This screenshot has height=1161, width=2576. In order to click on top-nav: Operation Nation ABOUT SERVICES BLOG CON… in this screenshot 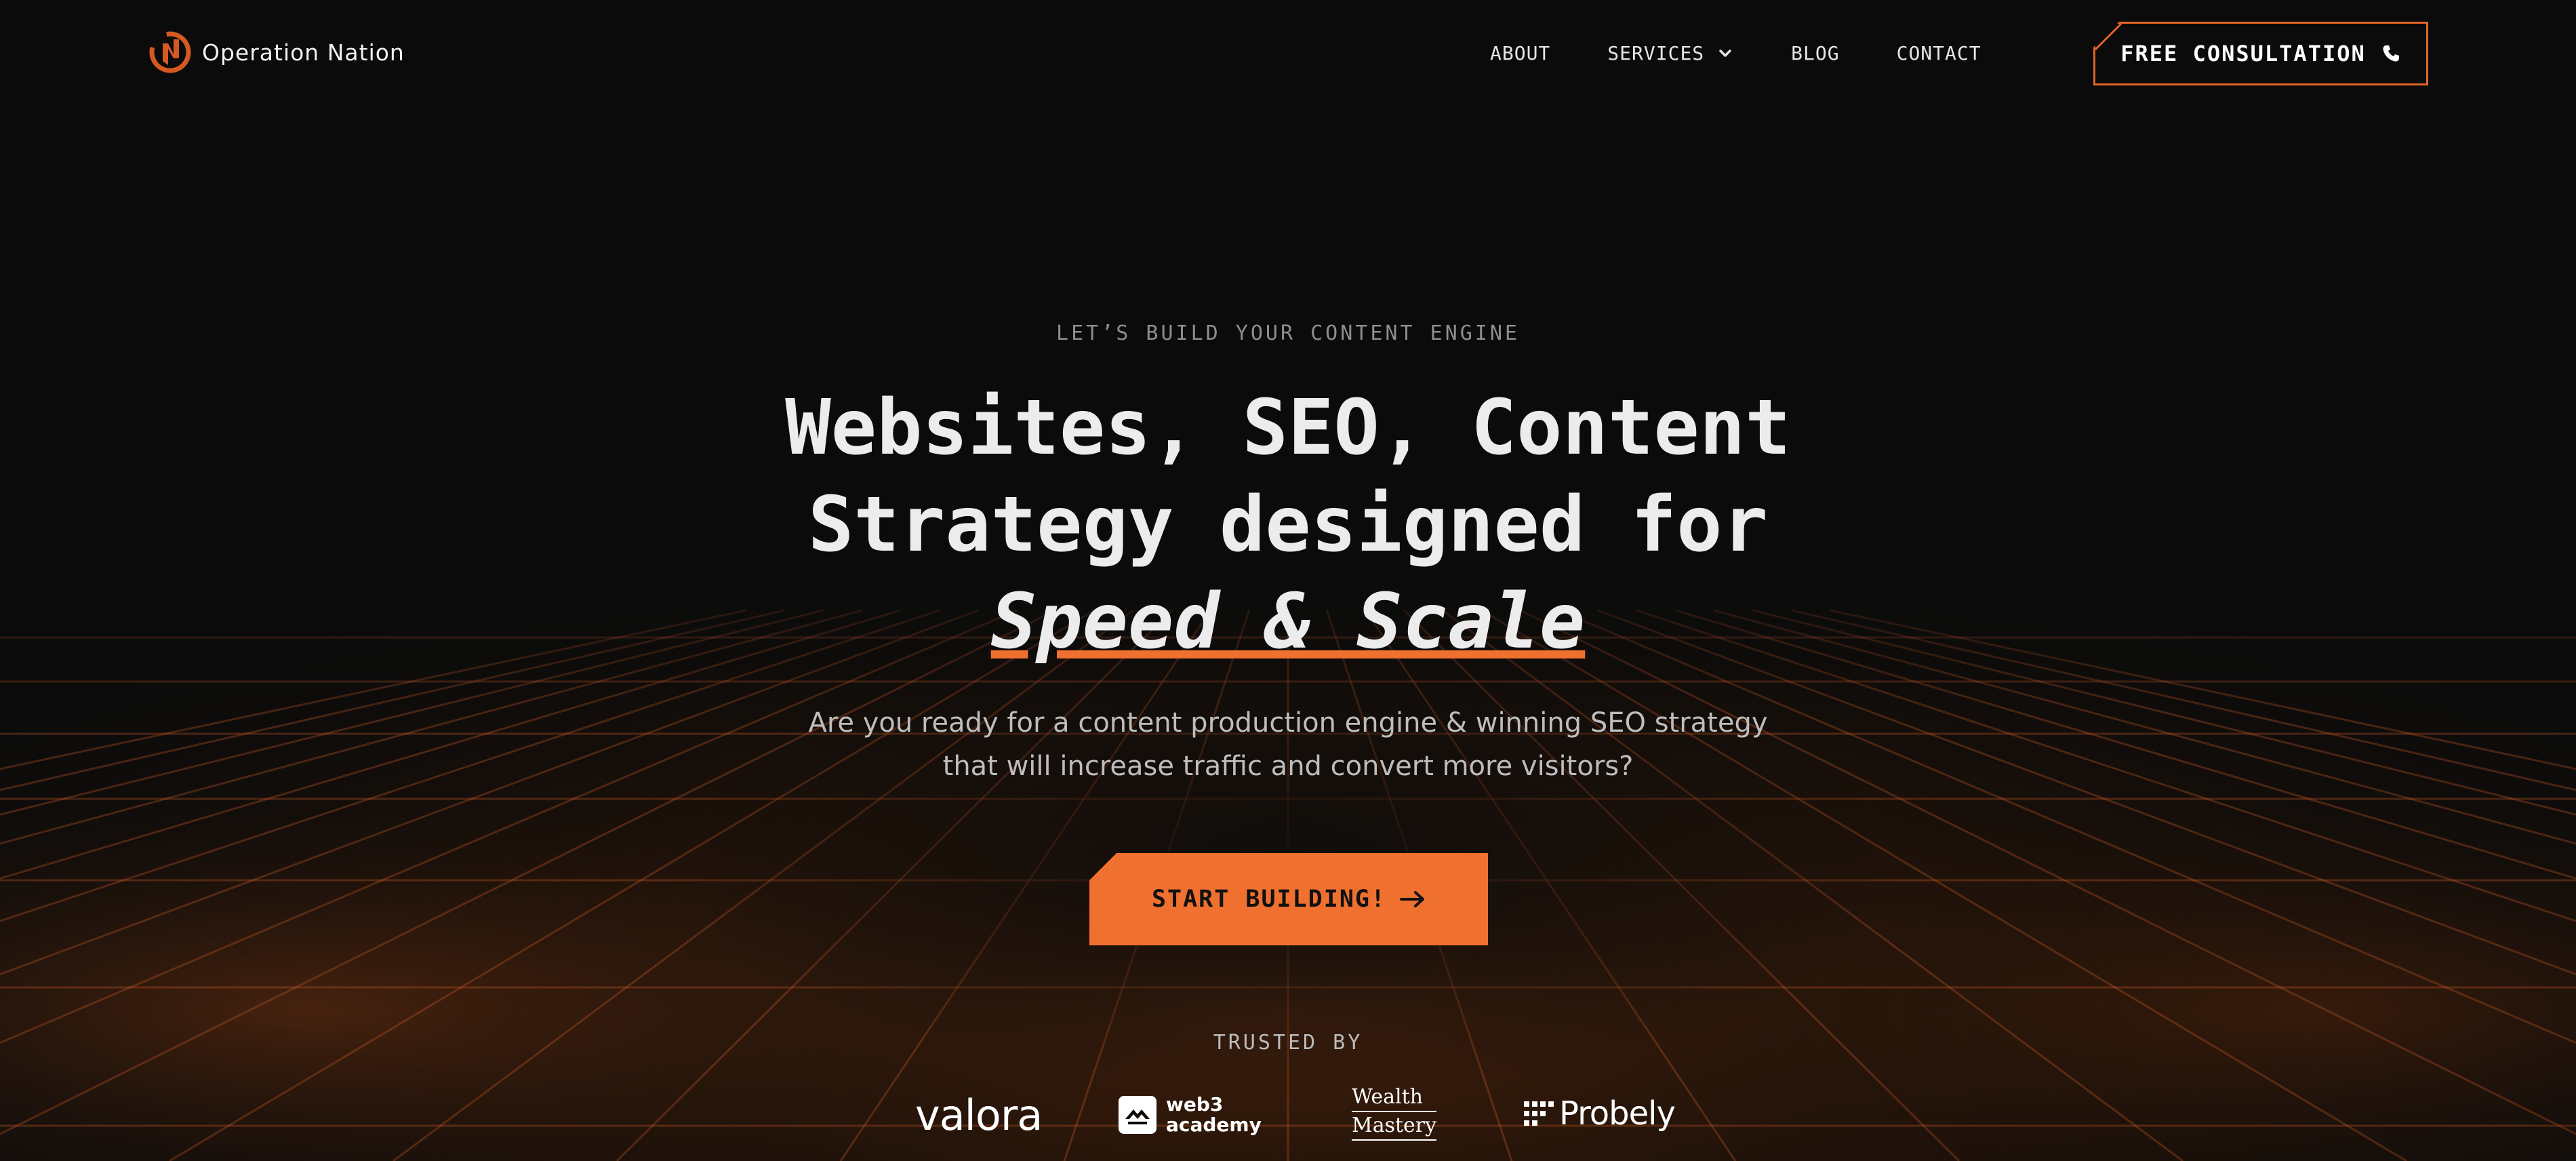, I will do `click(1288, 54)`.